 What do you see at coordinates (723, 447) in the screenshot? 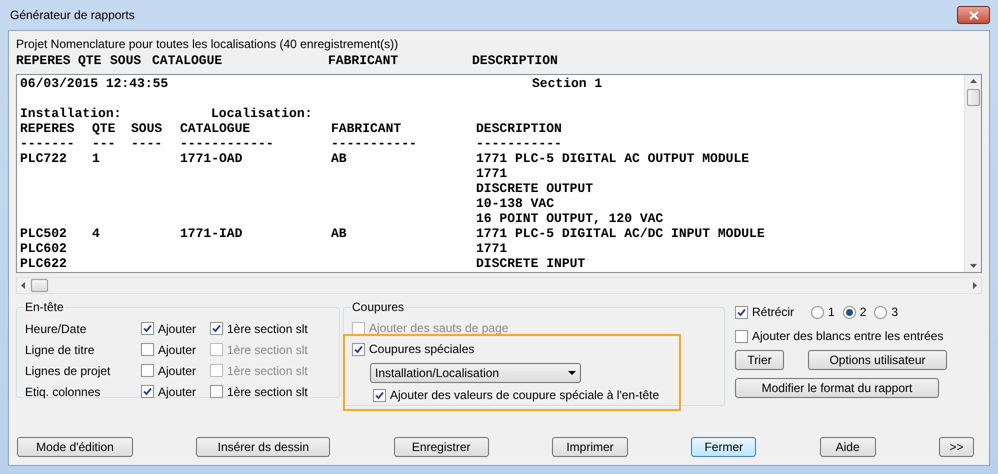
I see `button: Fermer` at bounding box center [723, 447].